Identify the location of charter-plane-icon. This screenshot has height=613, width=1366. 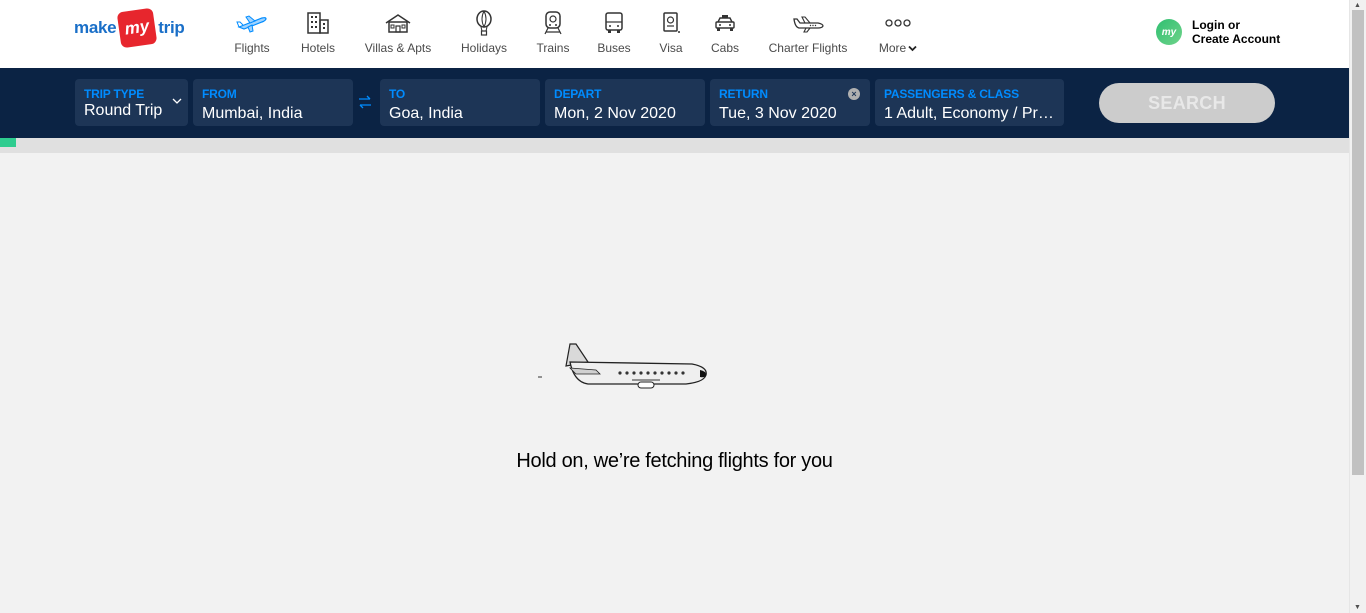
(808, 23).